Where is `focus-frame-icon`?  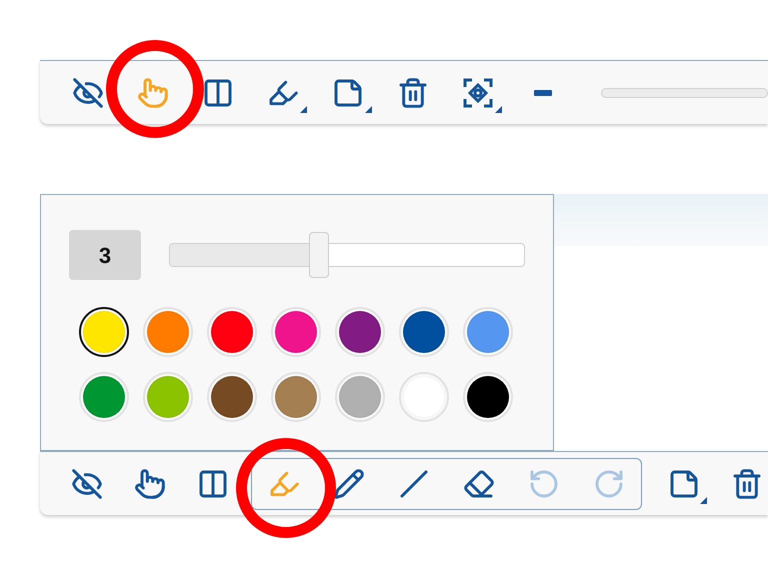 focus-frame-icon is located at coordinates (478, 92).